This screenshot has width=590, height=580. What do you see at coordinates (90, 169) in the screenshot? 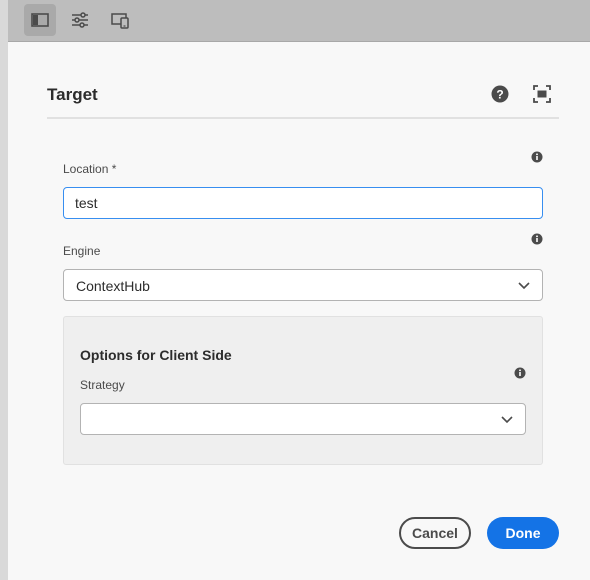
I see `location-label: Location *` at bounding box center [90, 169].